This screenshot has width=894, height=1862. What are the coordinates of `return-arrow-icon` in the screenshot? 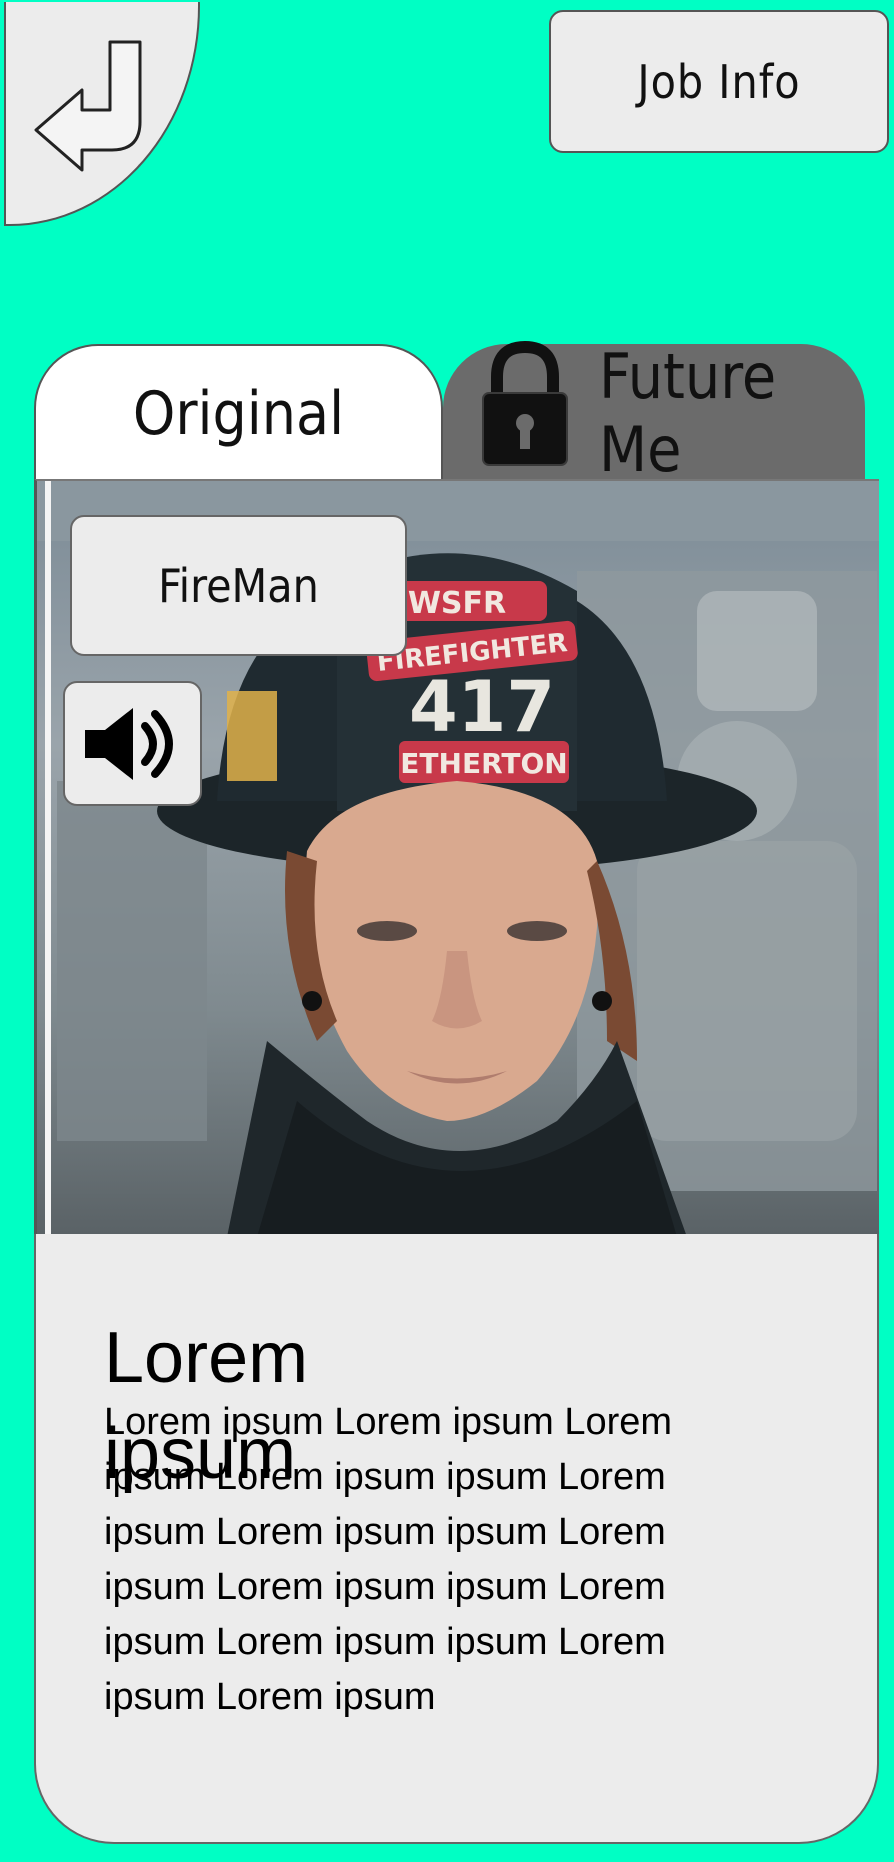 It's located at (88, 106).